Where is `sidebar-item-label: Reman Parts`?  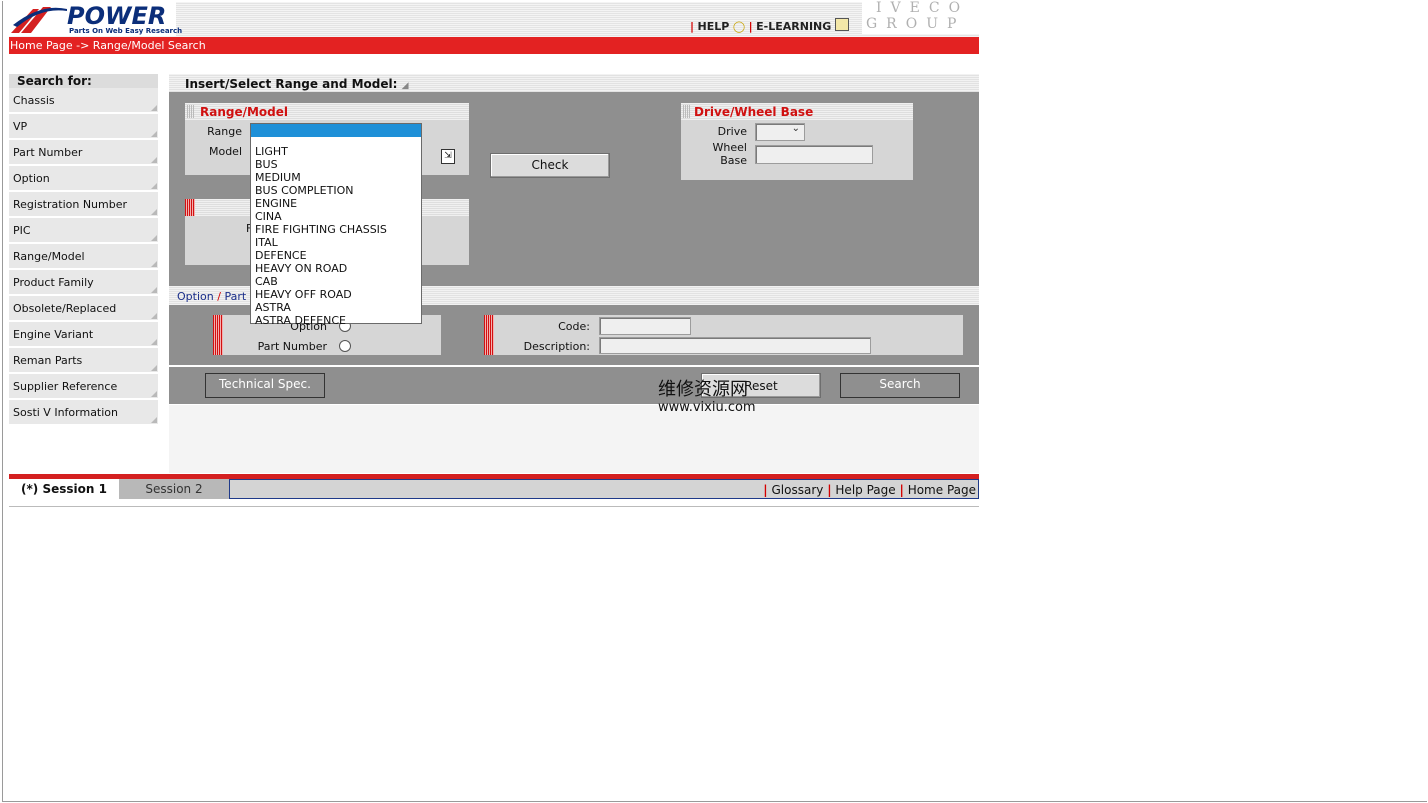
sidebar-item-label: Reman Parts is located at coordinates (48, 360).